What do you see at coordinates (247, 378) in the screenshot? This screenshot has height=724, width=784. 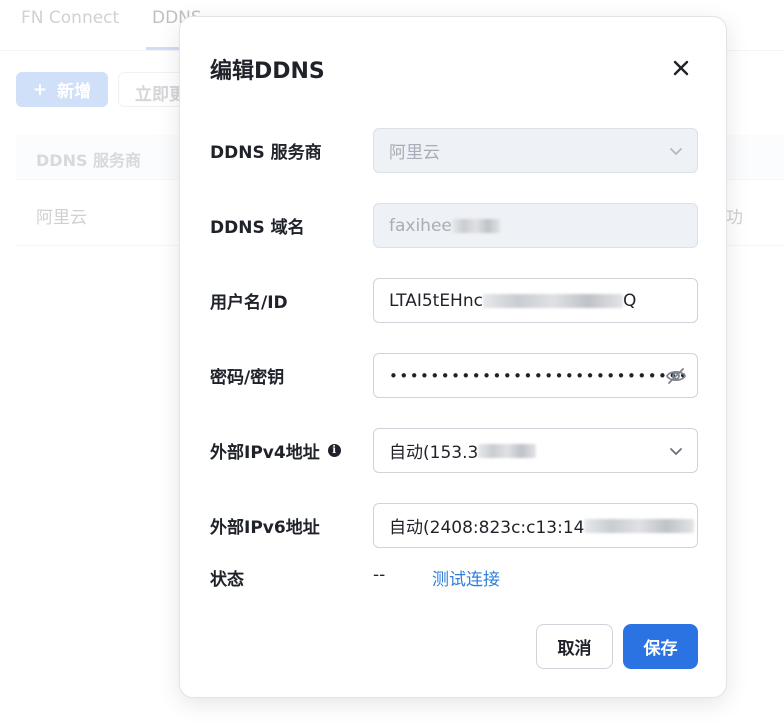 I see `password-label: 密码/密钥` at bounding box center [247, 378].